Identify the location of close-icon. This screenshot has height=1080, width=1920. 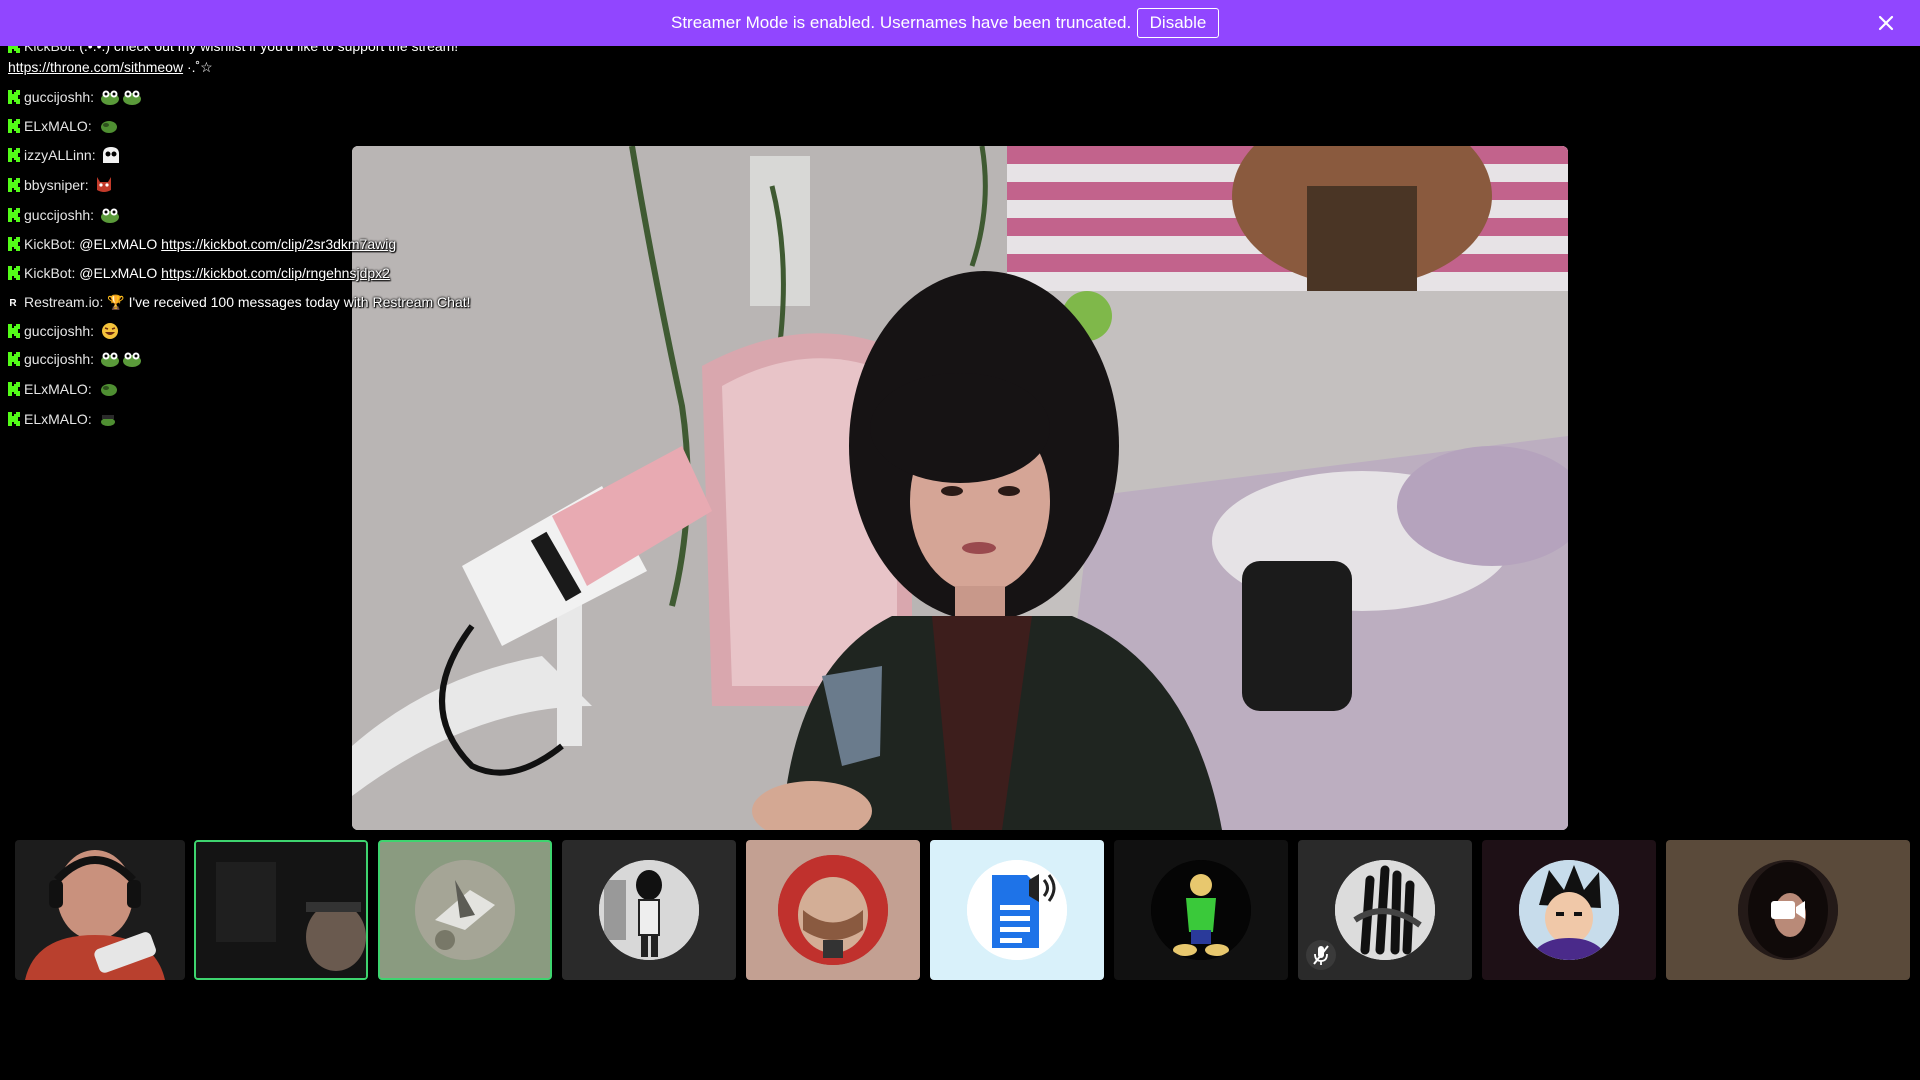
(1886, 23).